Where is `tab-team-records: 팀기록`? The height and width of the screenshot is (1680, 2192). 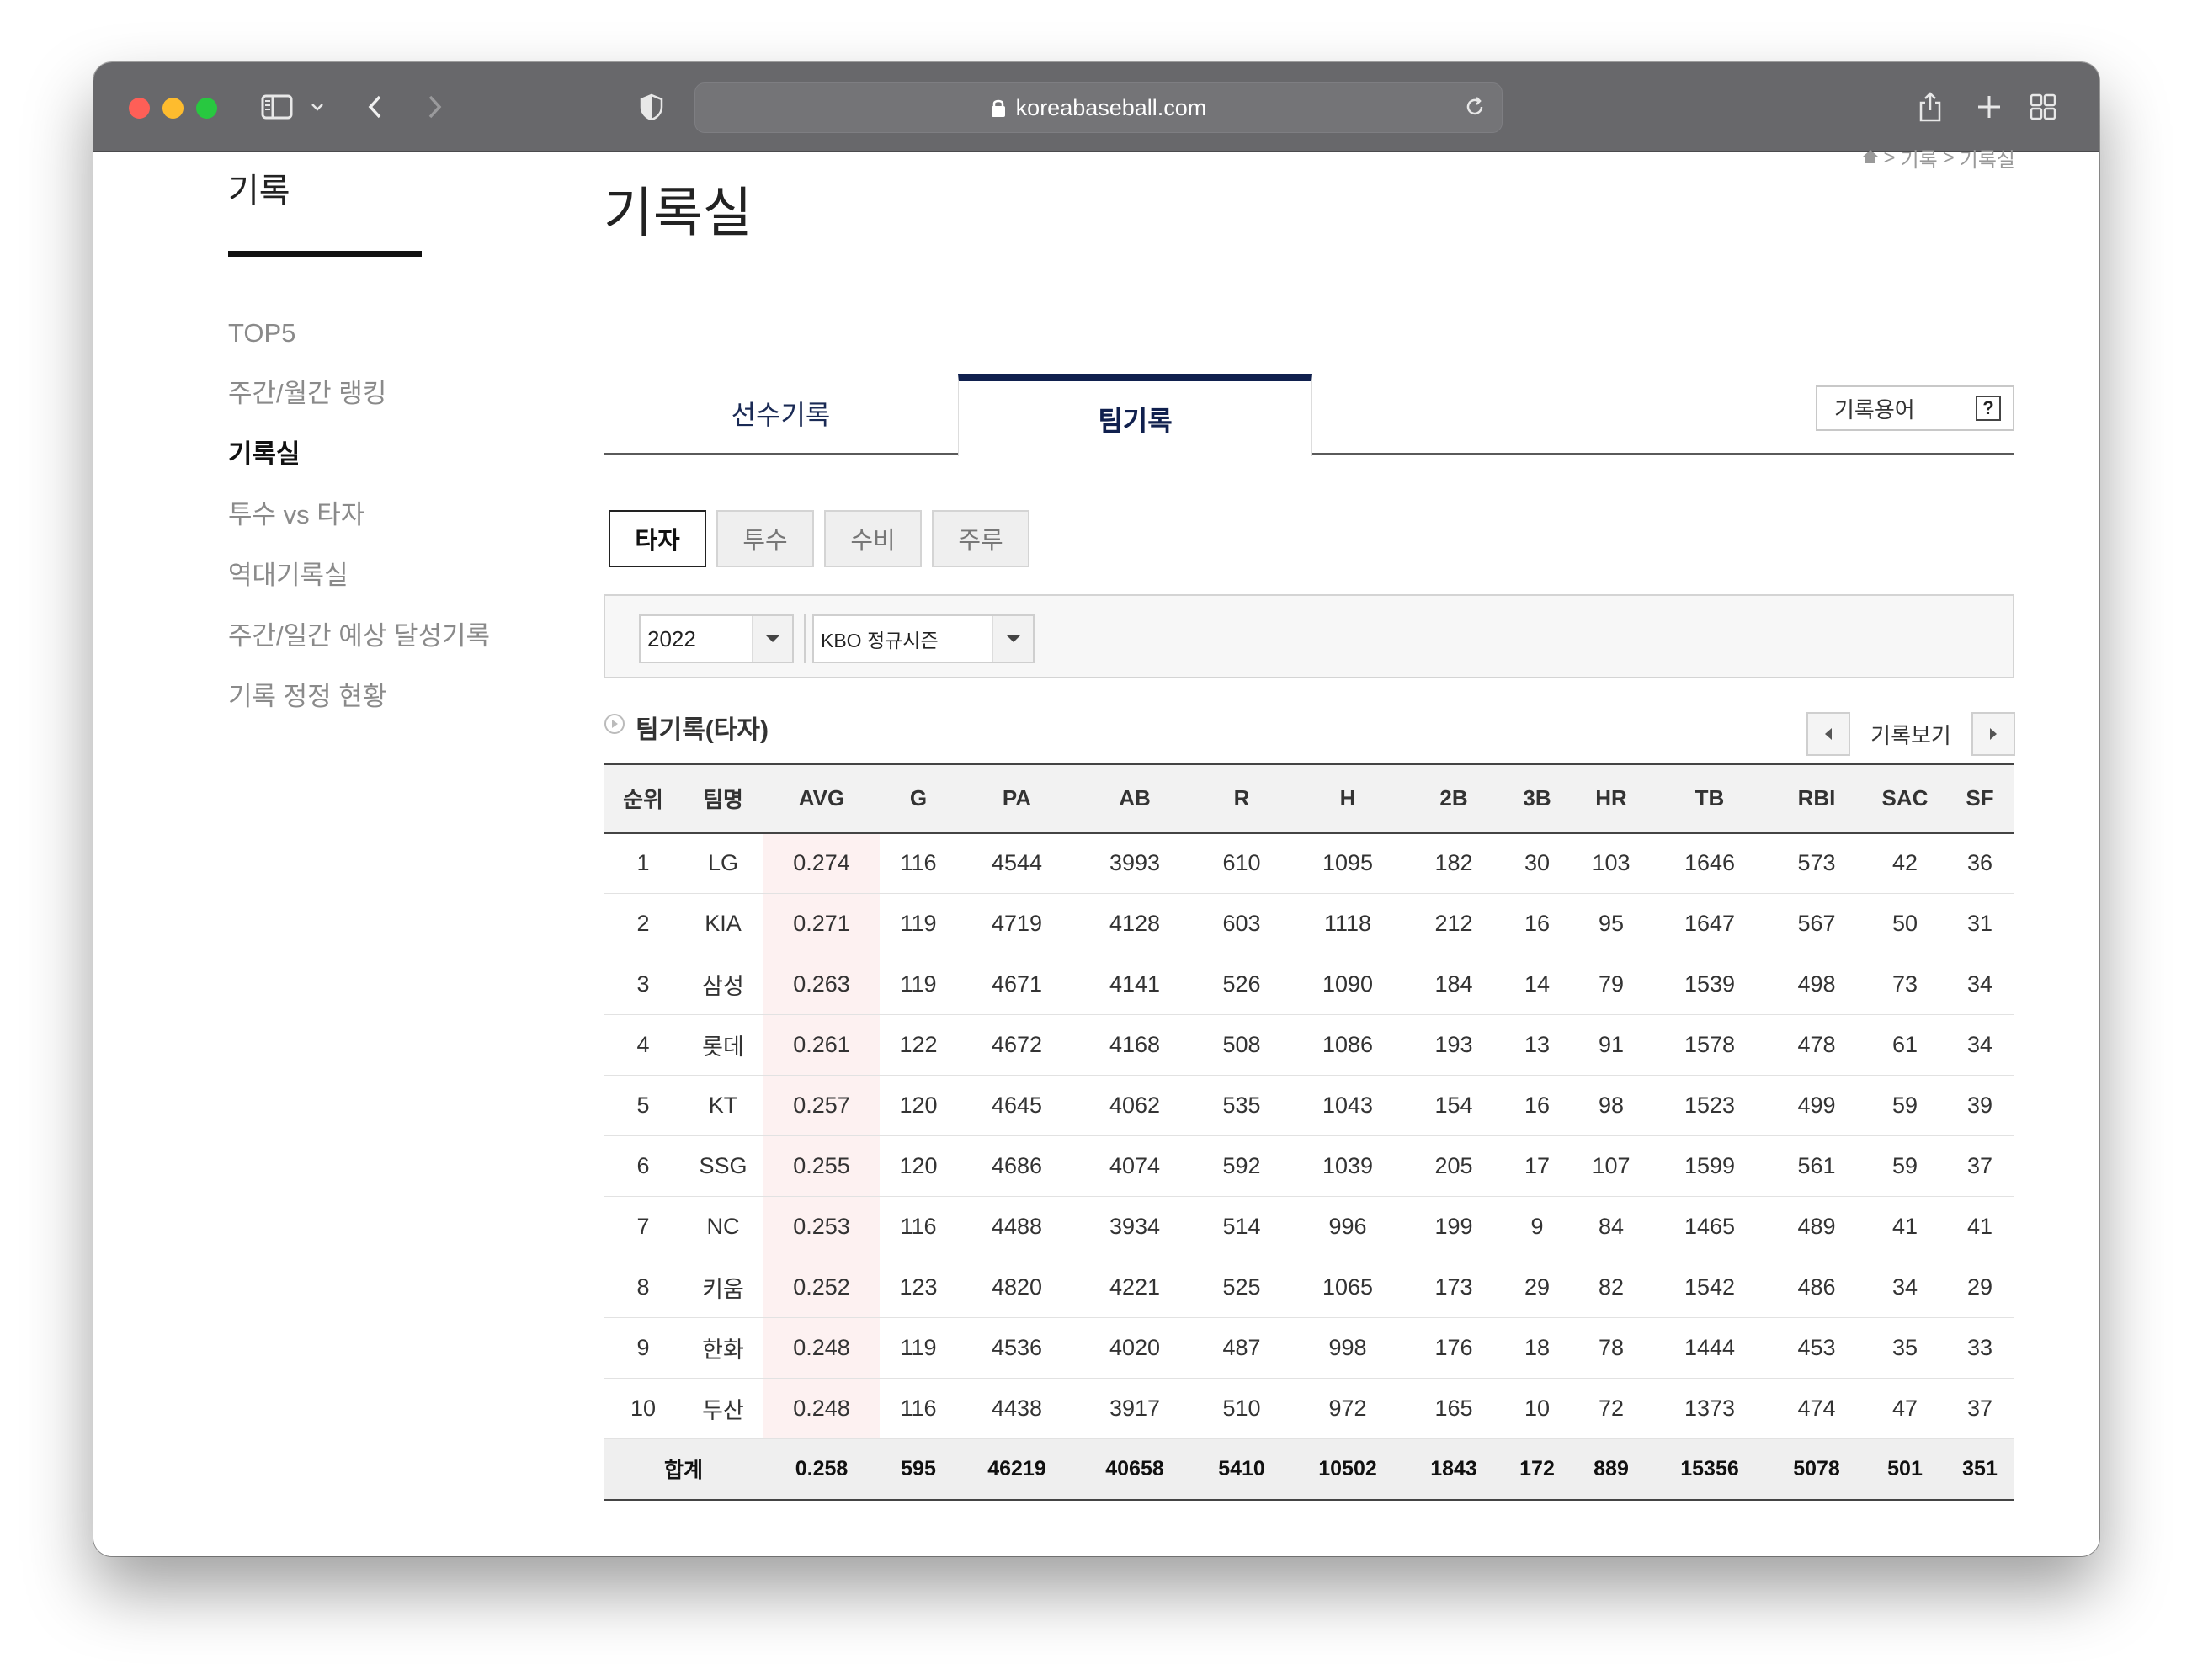
tab-team-records: 팀기록 is located at coordinates (1135, 415).